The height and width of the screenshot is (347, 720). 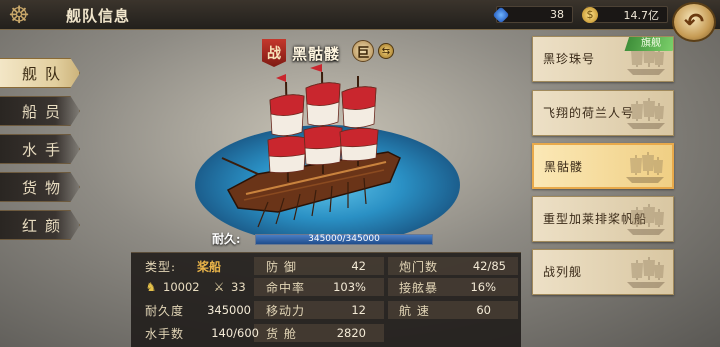 I want to click on gold-value: 14.7亿, so click(x=641, y=15).